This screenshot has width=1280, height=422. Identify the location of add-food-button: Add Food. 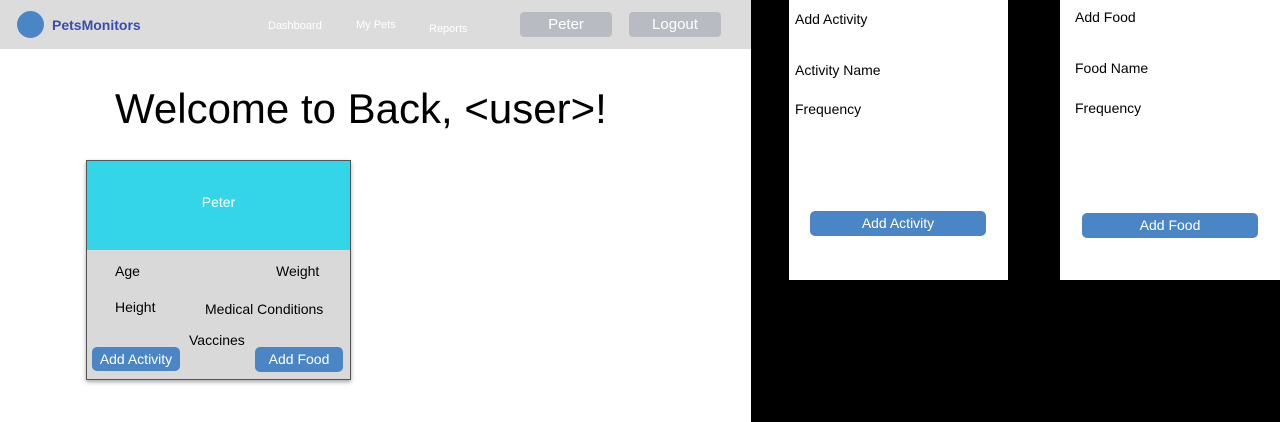
(299, 359).